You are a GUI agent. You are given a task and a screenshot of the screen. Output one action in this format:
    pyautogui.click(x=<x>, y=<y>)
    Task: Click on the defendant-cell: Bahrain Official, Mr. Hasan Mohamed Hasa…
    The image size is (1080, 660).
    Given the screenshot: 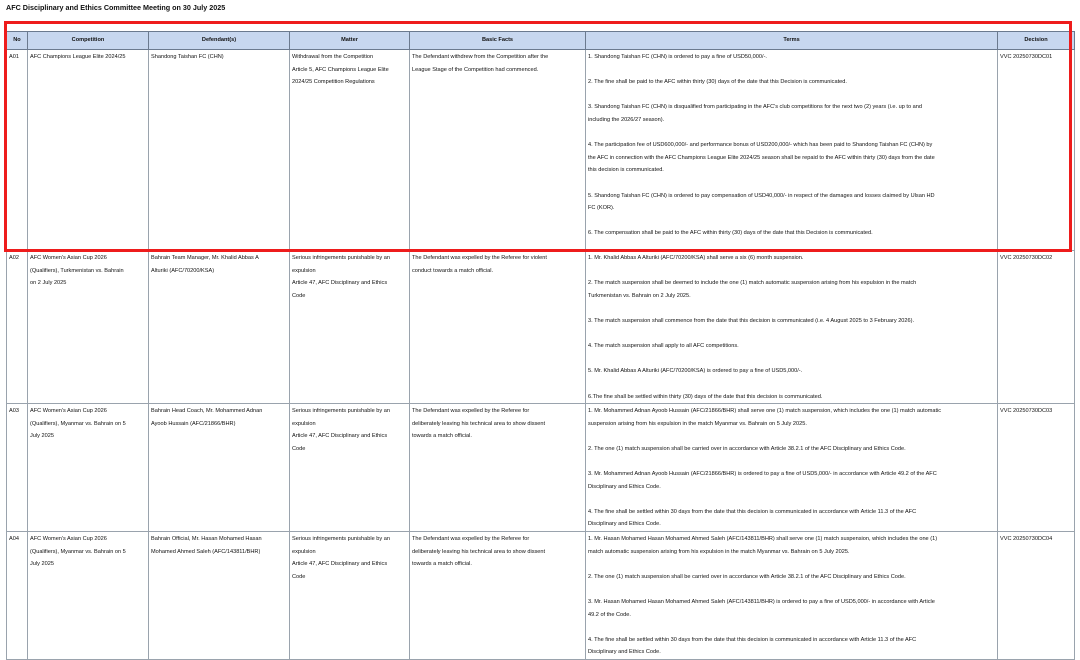 What is the action you would take?
    pyautogui.click(x=219, y=595)
    